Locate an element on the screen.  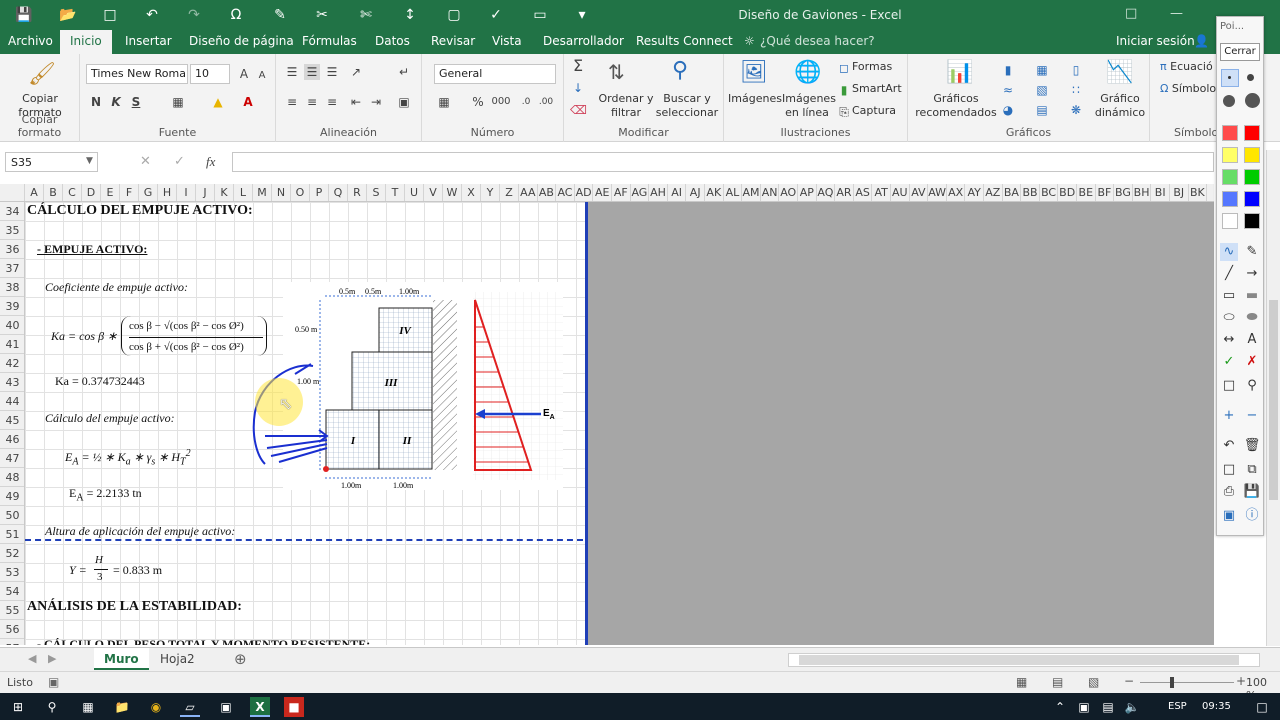
filled-ellipse-icon: ⬬ is located at coordinates (1252, 318).